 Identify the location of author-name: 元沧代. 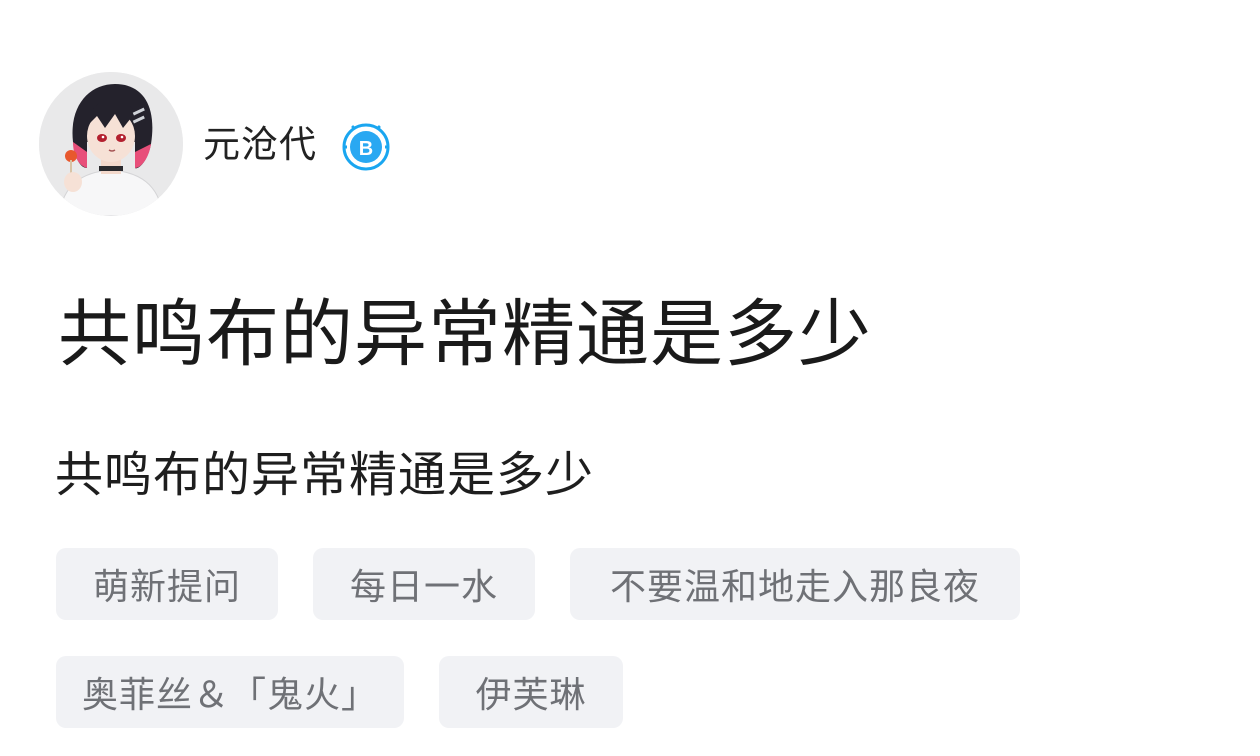
(260, 144).